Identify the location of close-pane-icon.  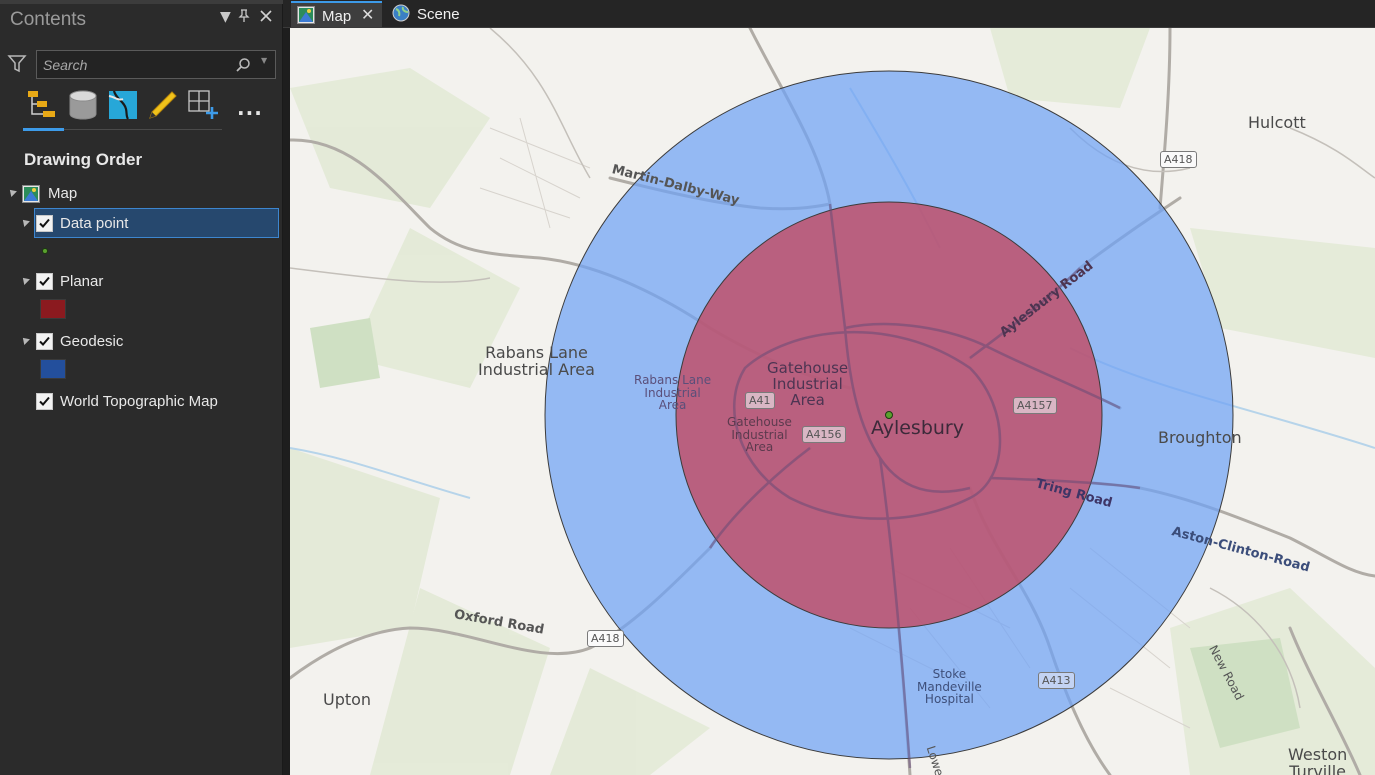
(266, 18).